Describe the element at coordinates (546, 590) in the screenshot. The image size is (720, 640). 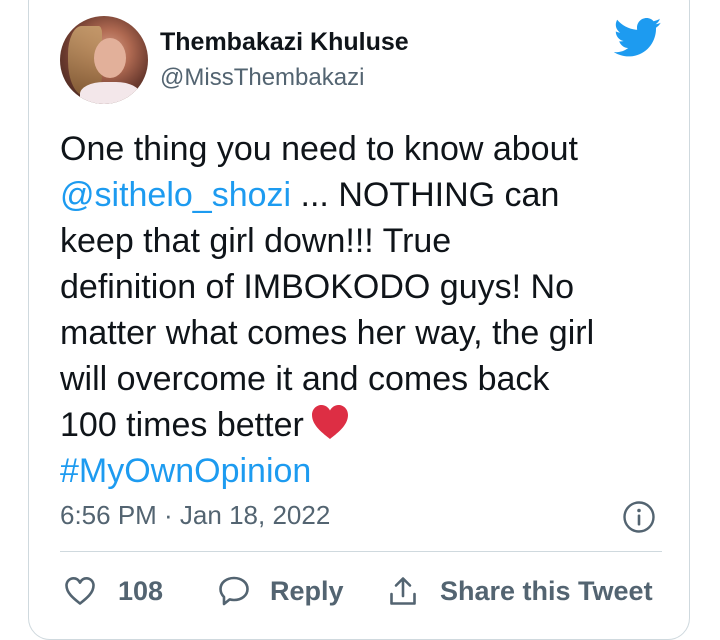
I see `share-label: Share this Tweet` at that location.